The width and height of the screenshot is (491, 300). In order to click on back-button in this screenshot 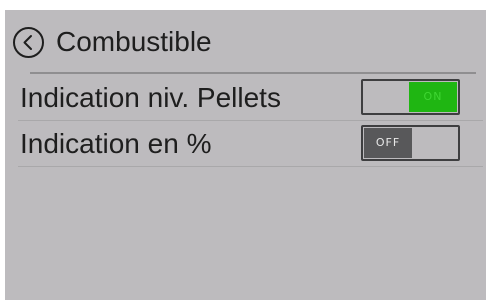, I will do `click(28, 42)`.